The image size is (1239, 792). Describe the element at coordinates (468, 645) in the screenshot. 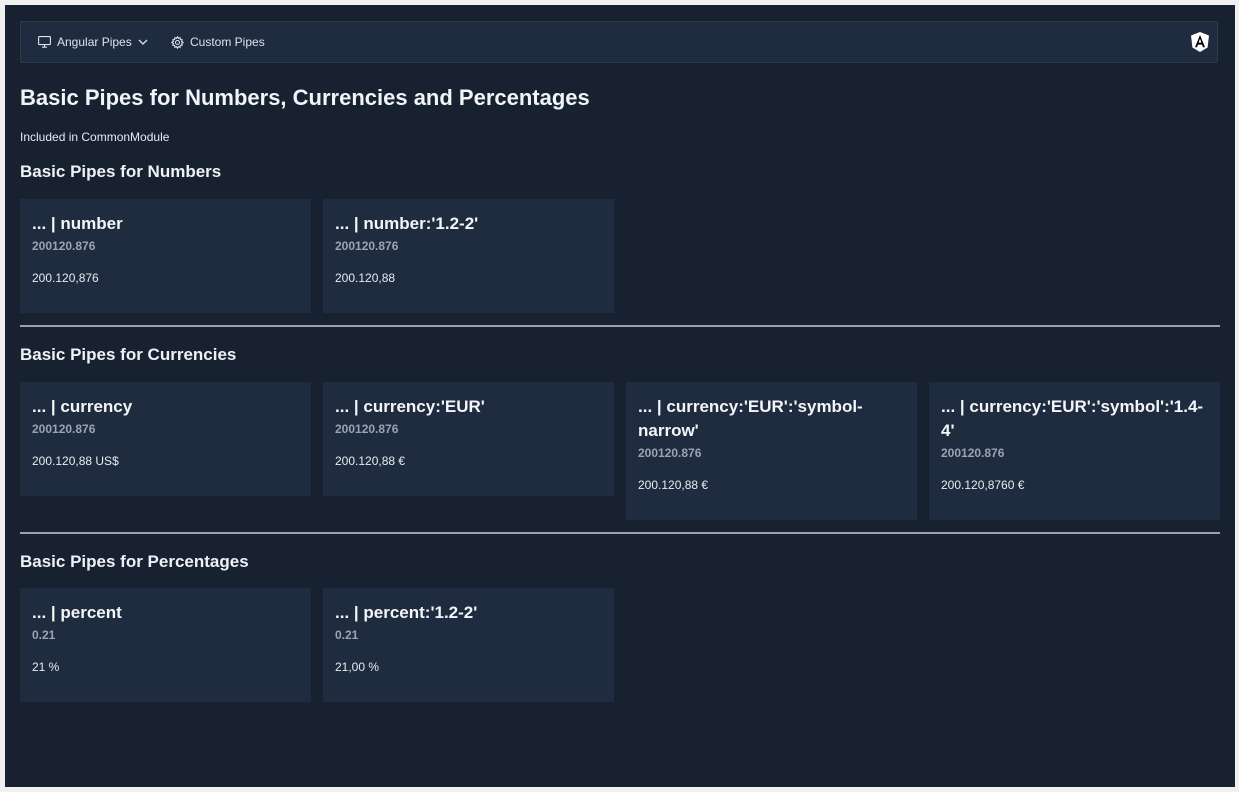

I see `pipe-card: ... | percent:'1.2-2' 0.21 21,00 %` at that location.